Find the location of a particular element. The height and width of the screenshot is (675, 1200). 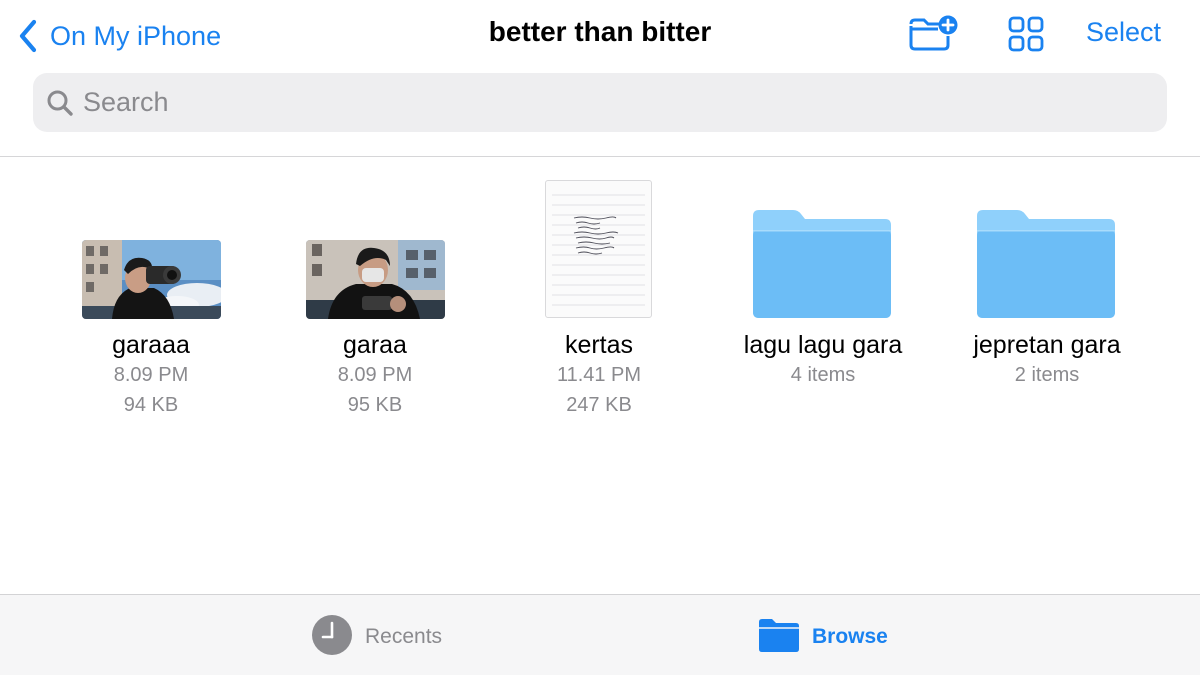

clock-icon is located at coordinates (332, 637).